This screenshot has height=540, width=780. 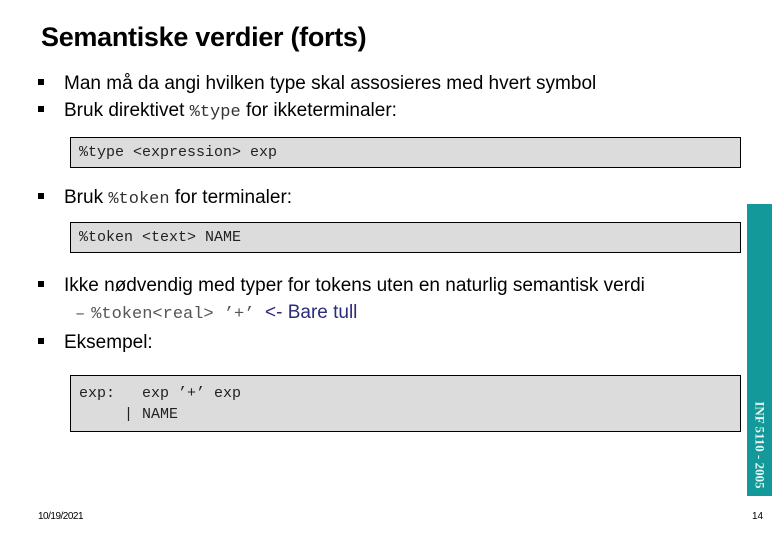 I want to click on inline-code: %token<real> ’+’, so click(x=173, y=314).